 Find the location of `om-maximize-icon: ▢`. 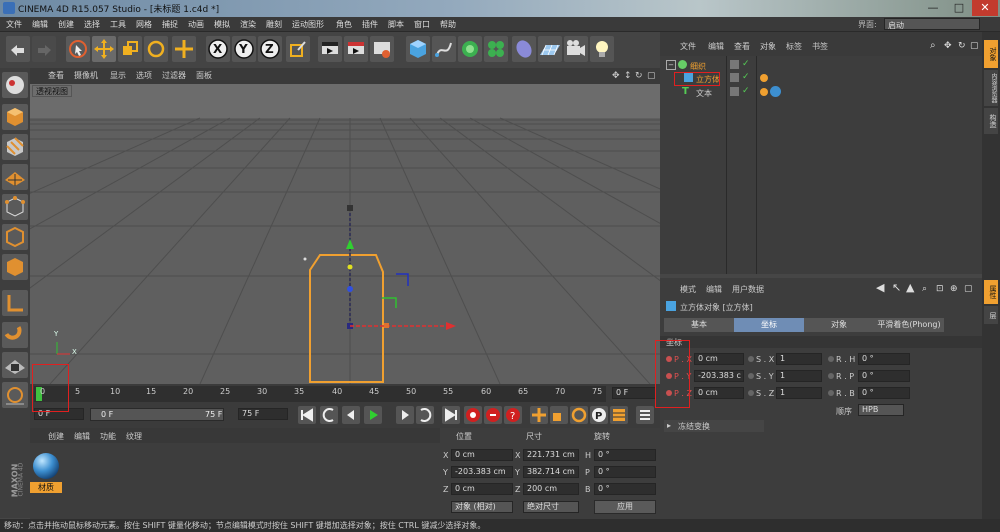

om-maximize-icon: ▢ is located at coordinates (974, 46).